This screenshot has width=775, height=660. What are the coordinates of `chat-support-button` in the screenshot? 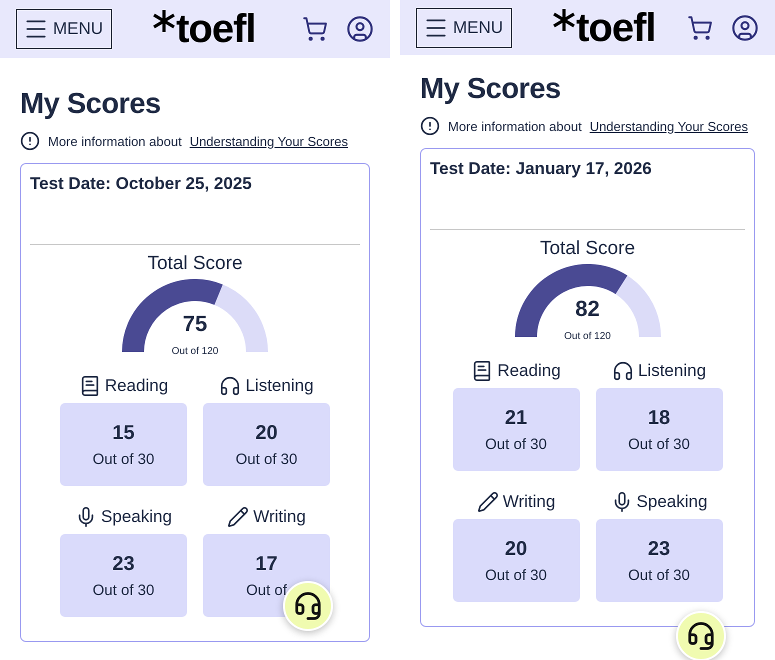 It's located at (701, 635).